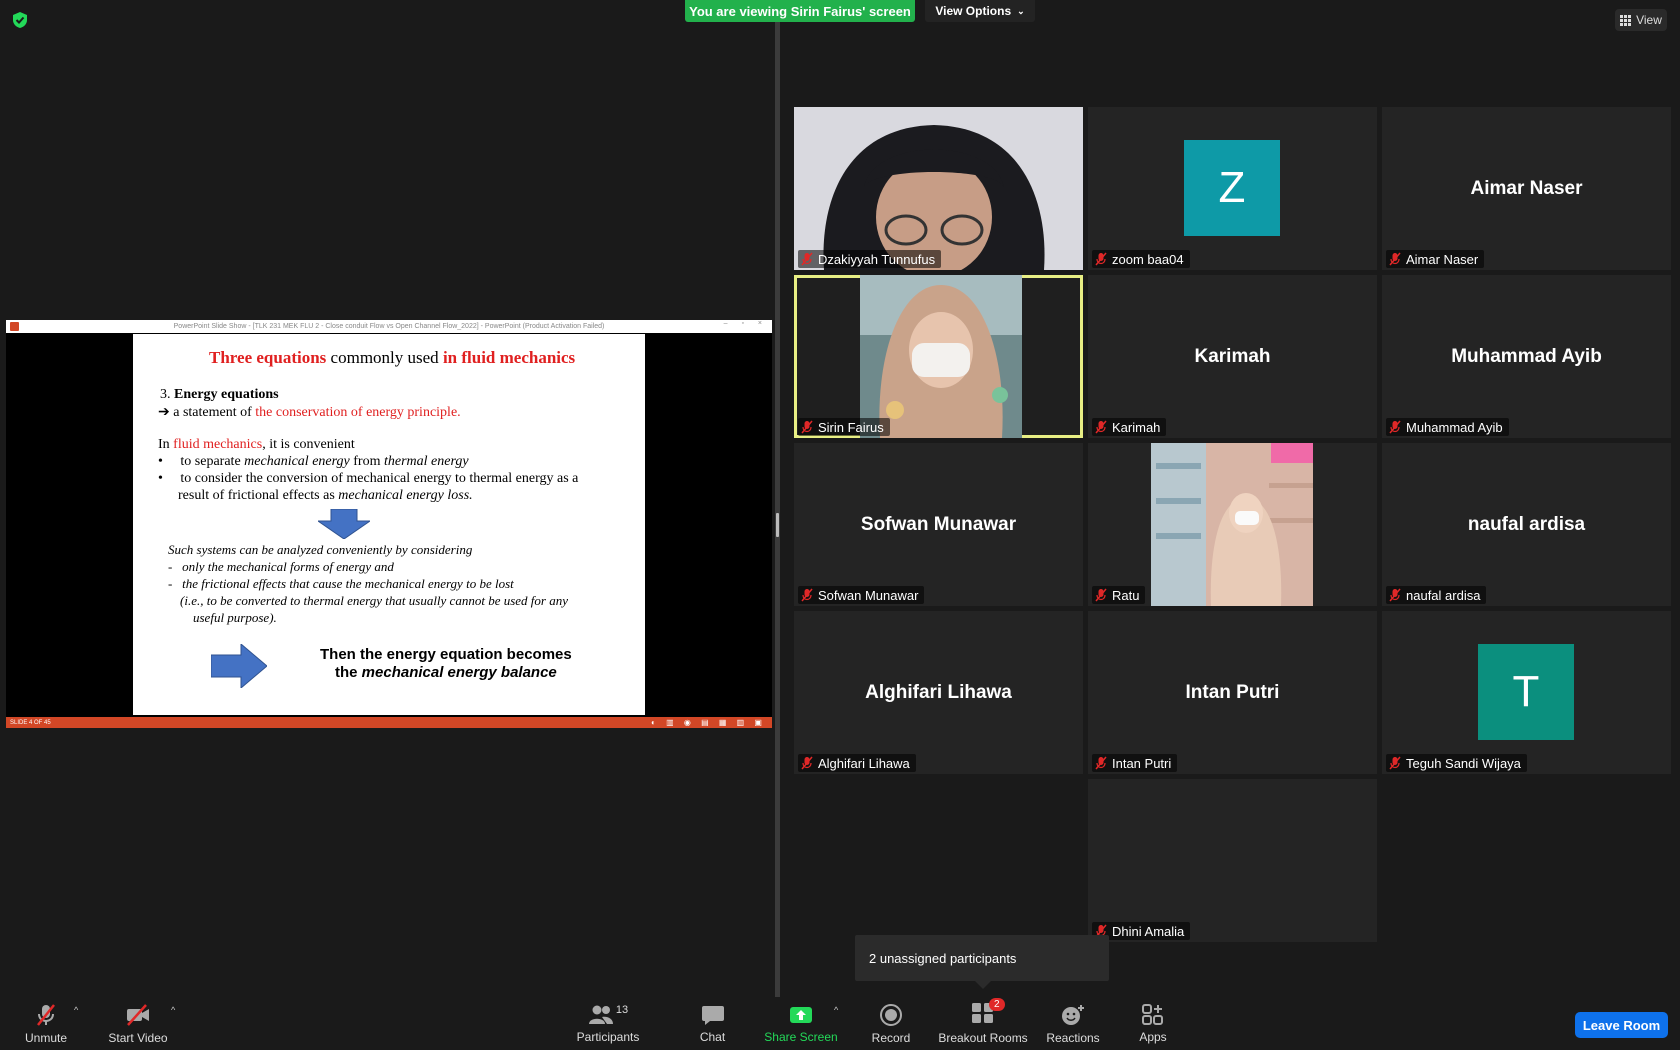  Describe the element at coordinates (708, 722) in the screenshot. I see `ppt-view-controls-icon: ◐ ▥ ◉ ▤ ▦ ▥ ▣` at that location.